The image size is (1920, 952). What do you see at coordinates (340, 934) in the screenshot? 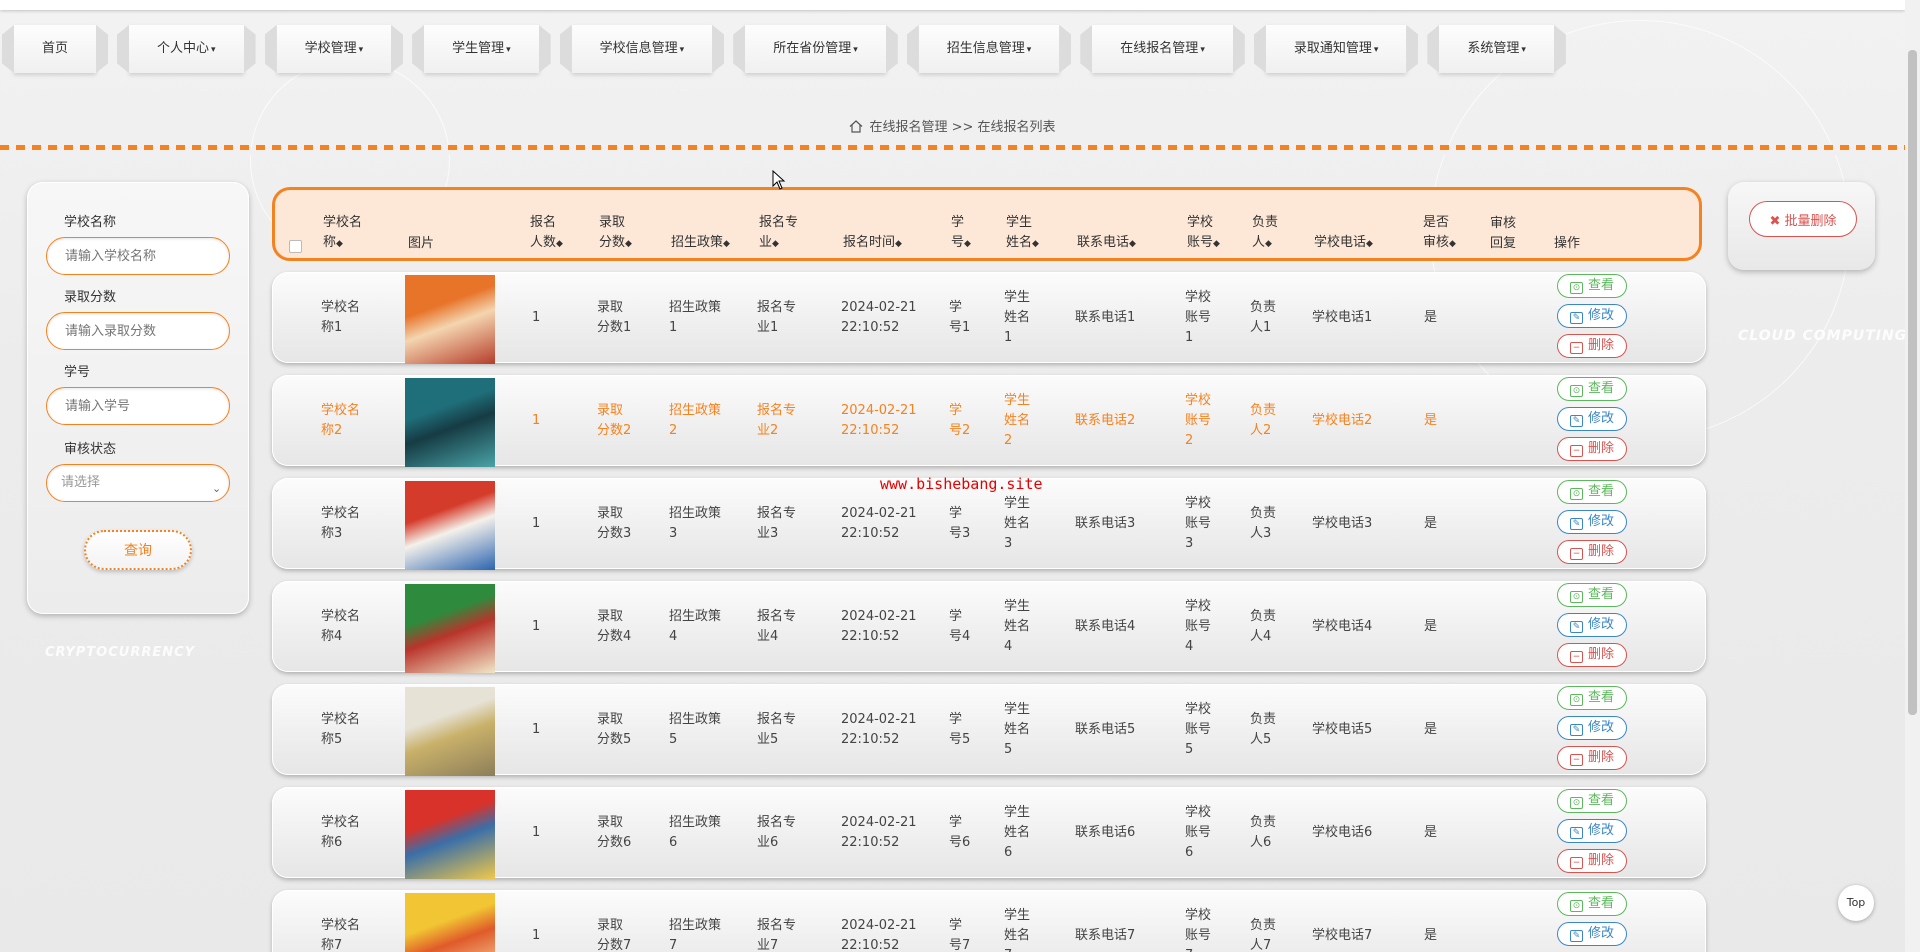
I see `cell-school: 学校名 称7` at bounding box center [340, 934].